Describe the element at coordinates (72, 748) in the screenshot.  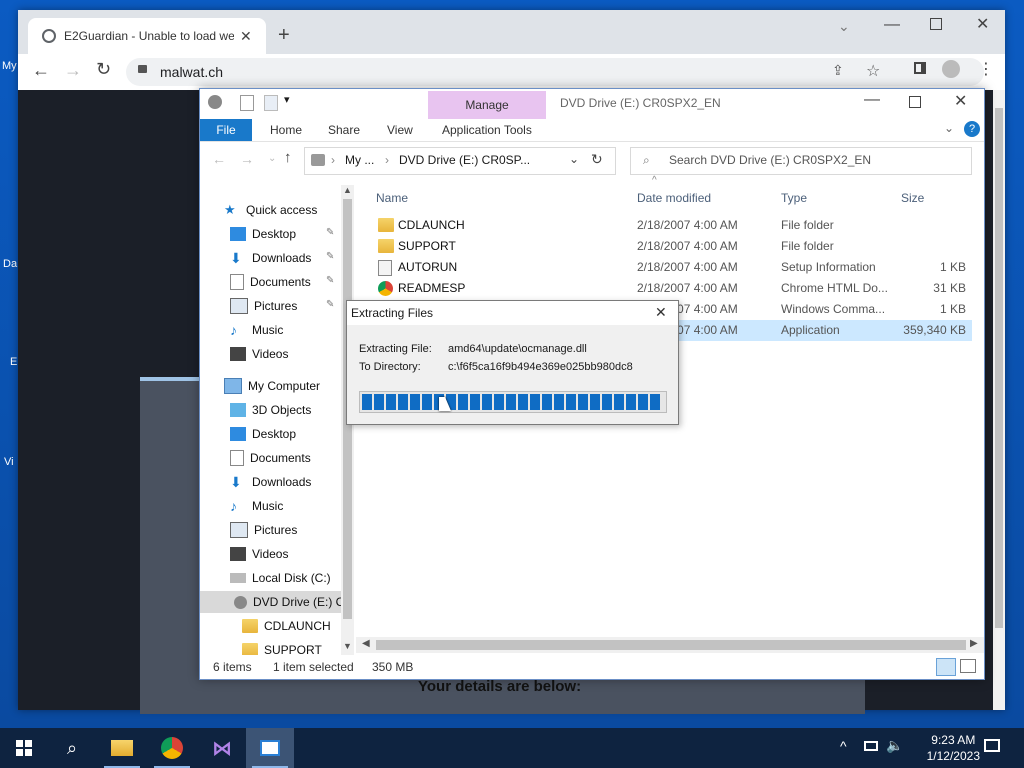
I see `search-button: ⌕` at that location.